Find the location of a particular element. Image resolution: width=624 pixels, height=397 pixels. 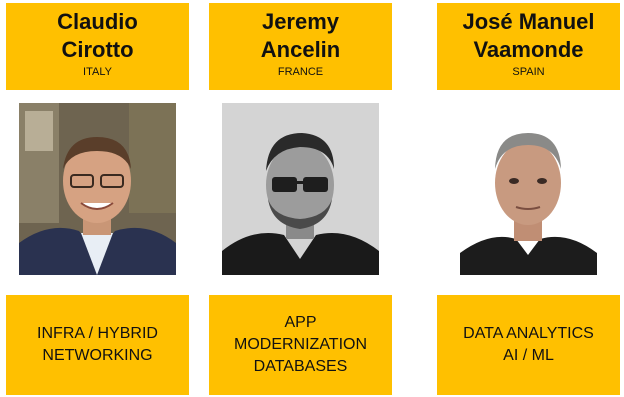

focus-area-line: DATABASES is located at coordinates (300, 366).